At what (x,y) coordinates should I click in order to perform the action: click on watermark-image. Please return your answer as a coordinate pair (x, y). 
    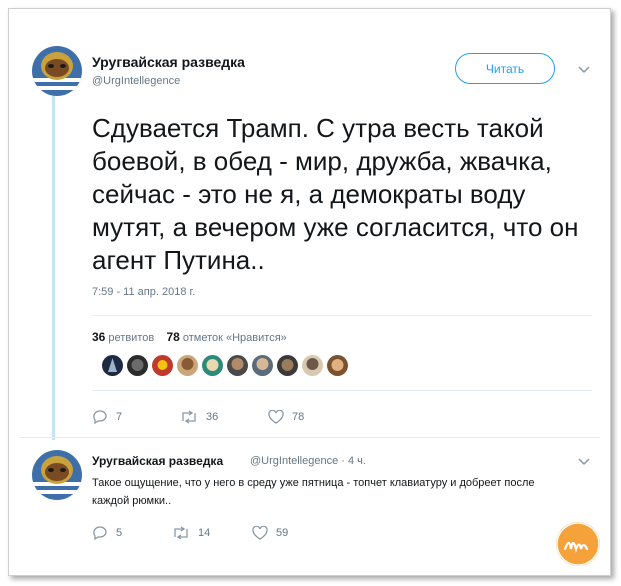
    Looking at the image, I should click on (578, 544).